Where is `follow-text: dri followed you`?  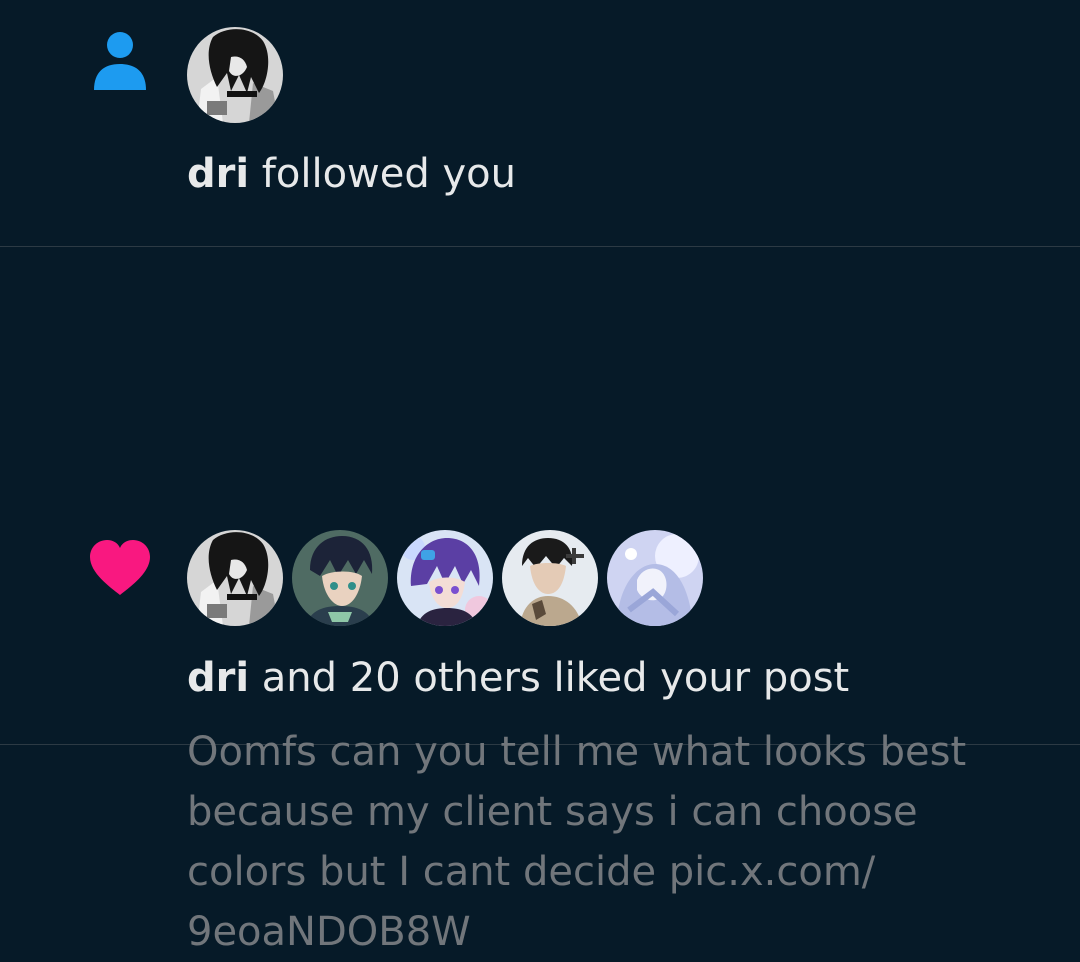
follow-text: dri followed you is located at coordinates (351, 174).